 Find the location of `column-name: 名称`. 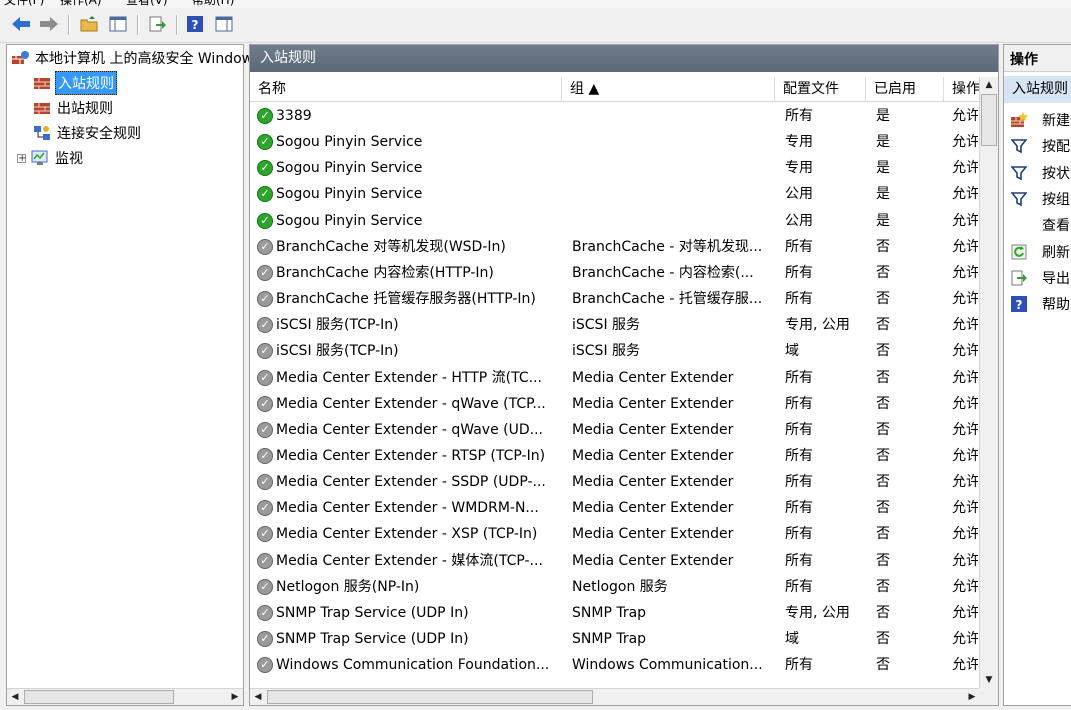

column-name: 名称 is located at coordinates (406, 89).